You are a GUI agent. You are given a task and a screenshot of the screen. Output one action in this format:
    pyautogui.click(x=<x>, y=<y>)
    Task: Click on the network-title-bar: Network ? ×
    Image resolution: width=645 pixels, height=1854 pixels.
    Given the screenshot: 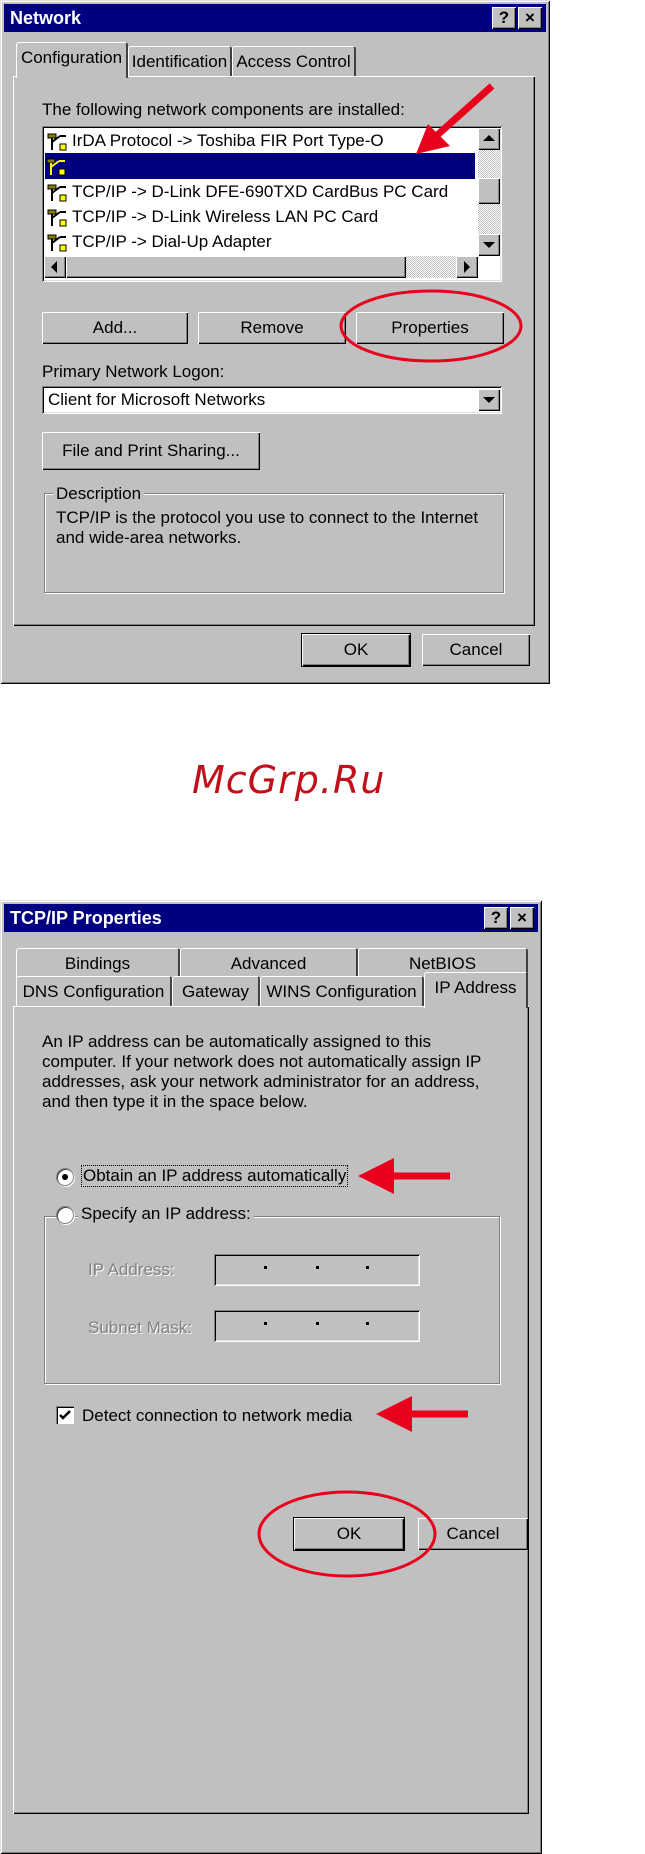 What is the action you would take?
    pyautogui.click(x=275, y=18)
    